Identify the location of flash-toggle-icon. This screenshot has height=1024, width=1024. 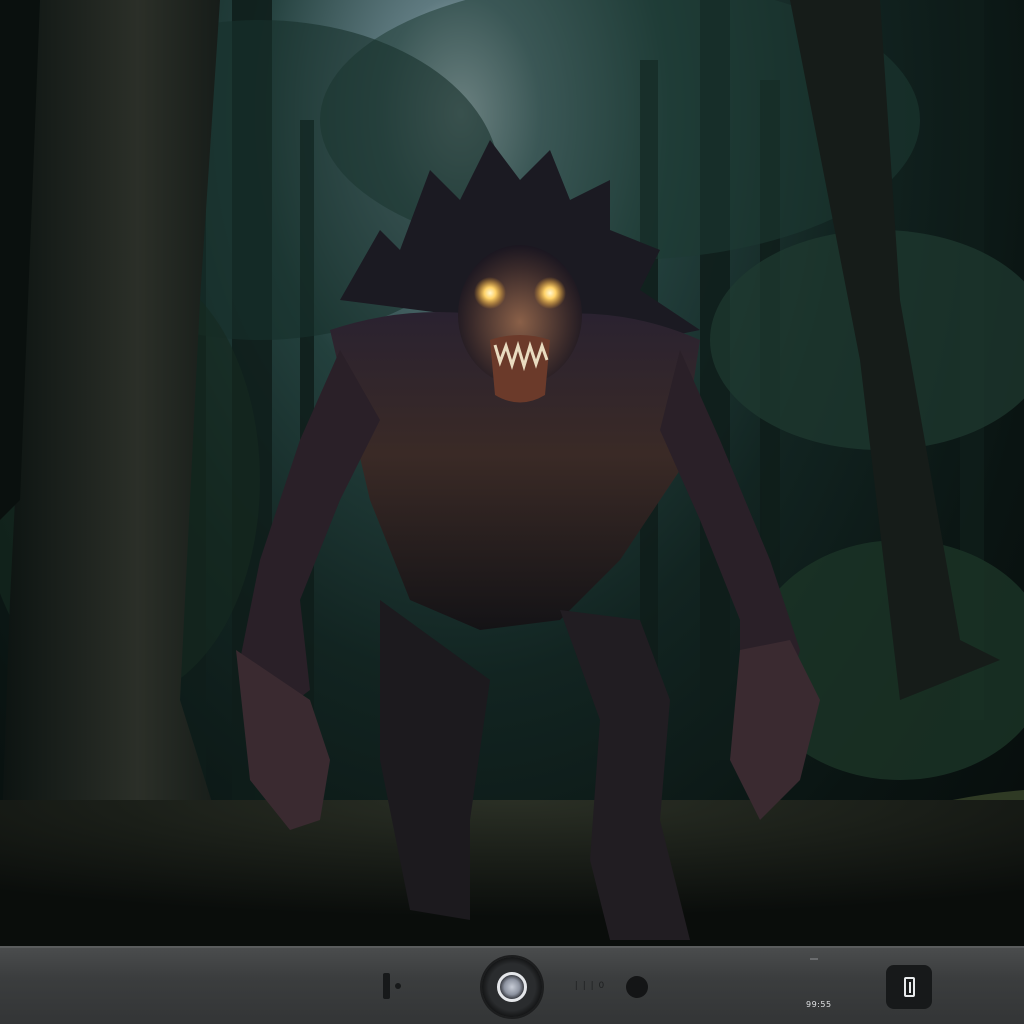
(386, 986).